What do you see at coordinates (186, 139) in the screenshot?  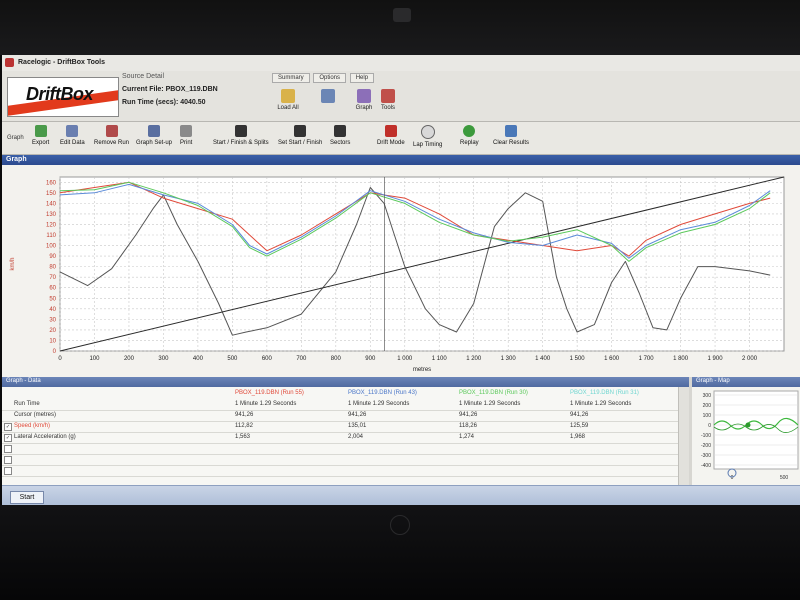 I see `print-button: Print` at bounding box center [186, 139].